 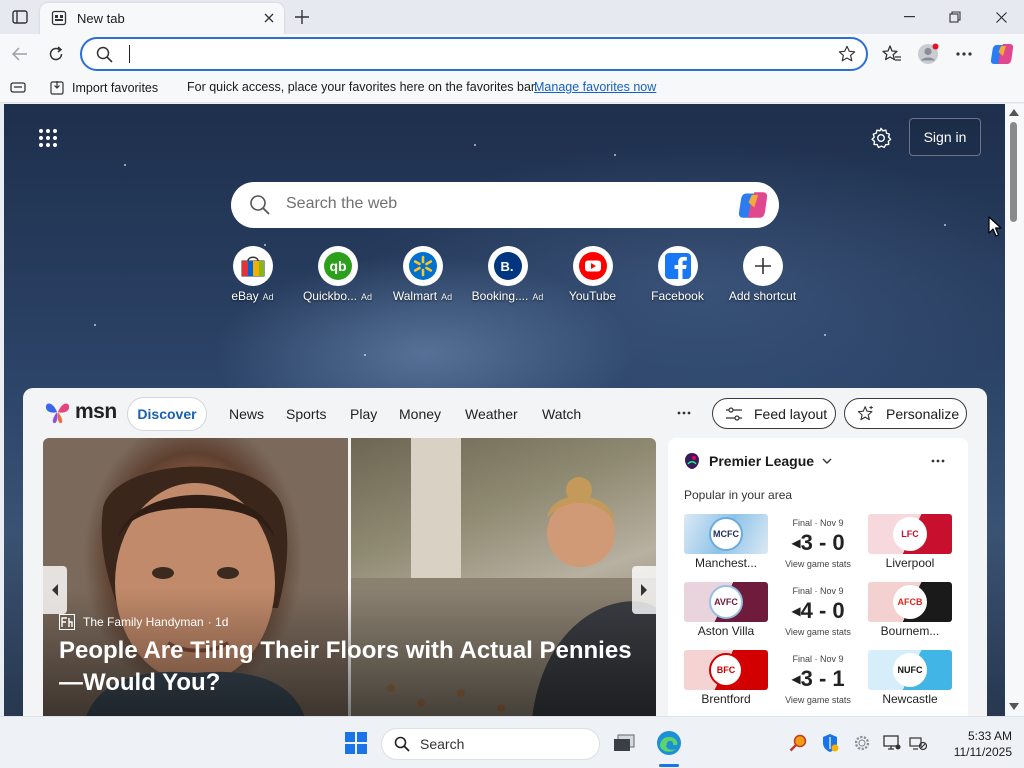 What do you see at coordinates (252, 277) in the screenshot?
I see `shortcut-ebay: eBay Ad` at bounding box center [252, 277].